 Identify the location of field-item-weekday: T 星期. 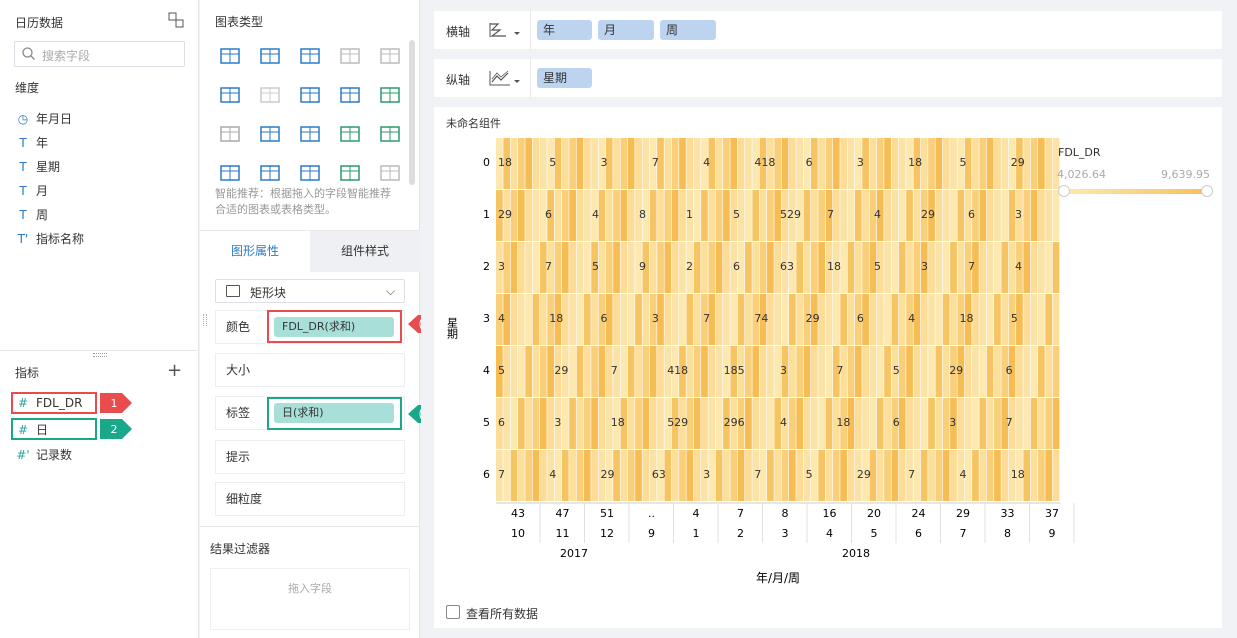
(38, 166).